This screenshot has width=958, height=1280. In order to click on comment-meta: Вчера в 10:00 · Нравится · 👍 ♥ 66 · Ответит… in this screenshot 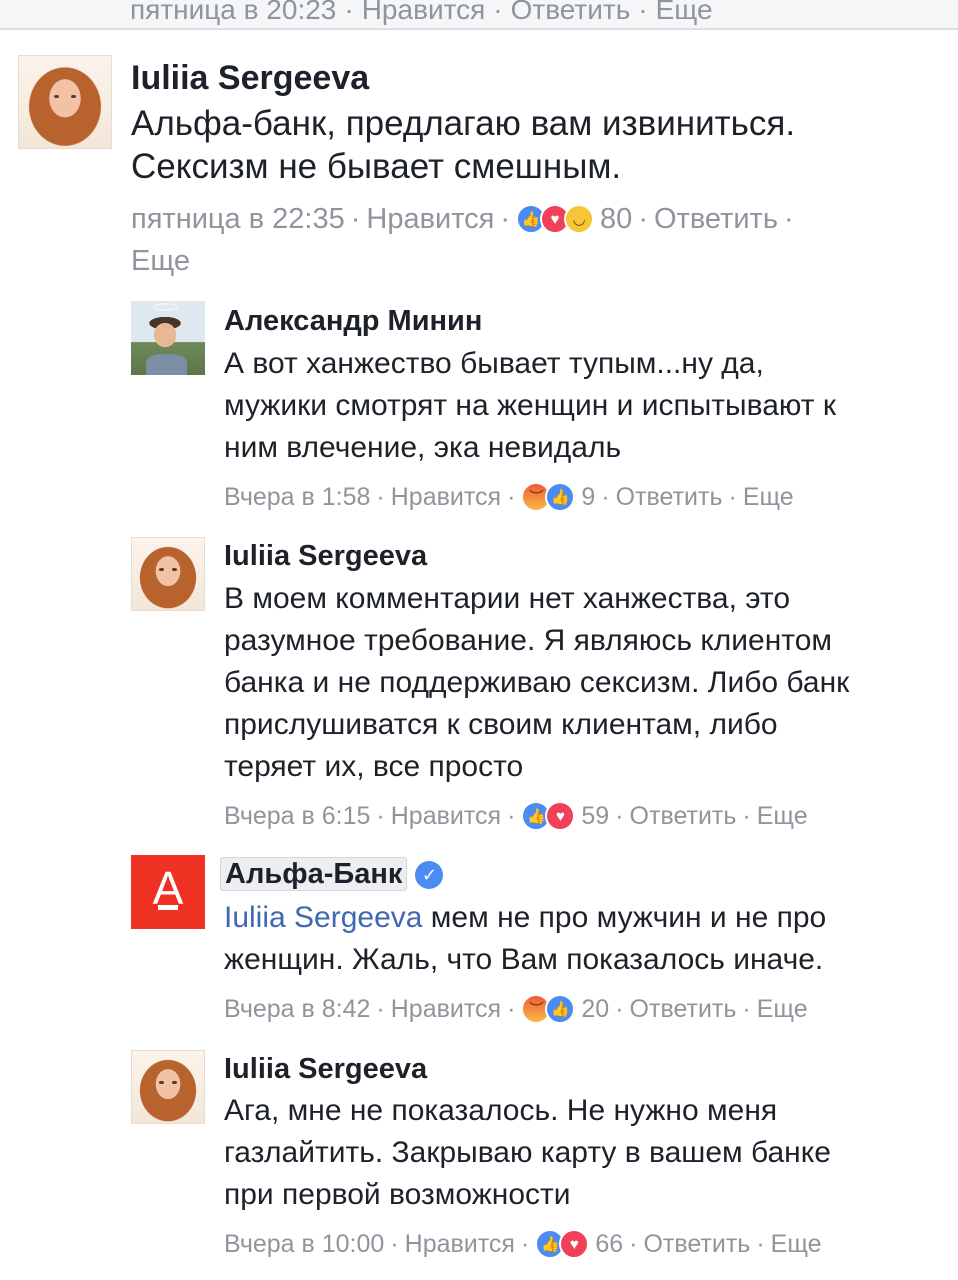, I will do `click(523, 1244)`.